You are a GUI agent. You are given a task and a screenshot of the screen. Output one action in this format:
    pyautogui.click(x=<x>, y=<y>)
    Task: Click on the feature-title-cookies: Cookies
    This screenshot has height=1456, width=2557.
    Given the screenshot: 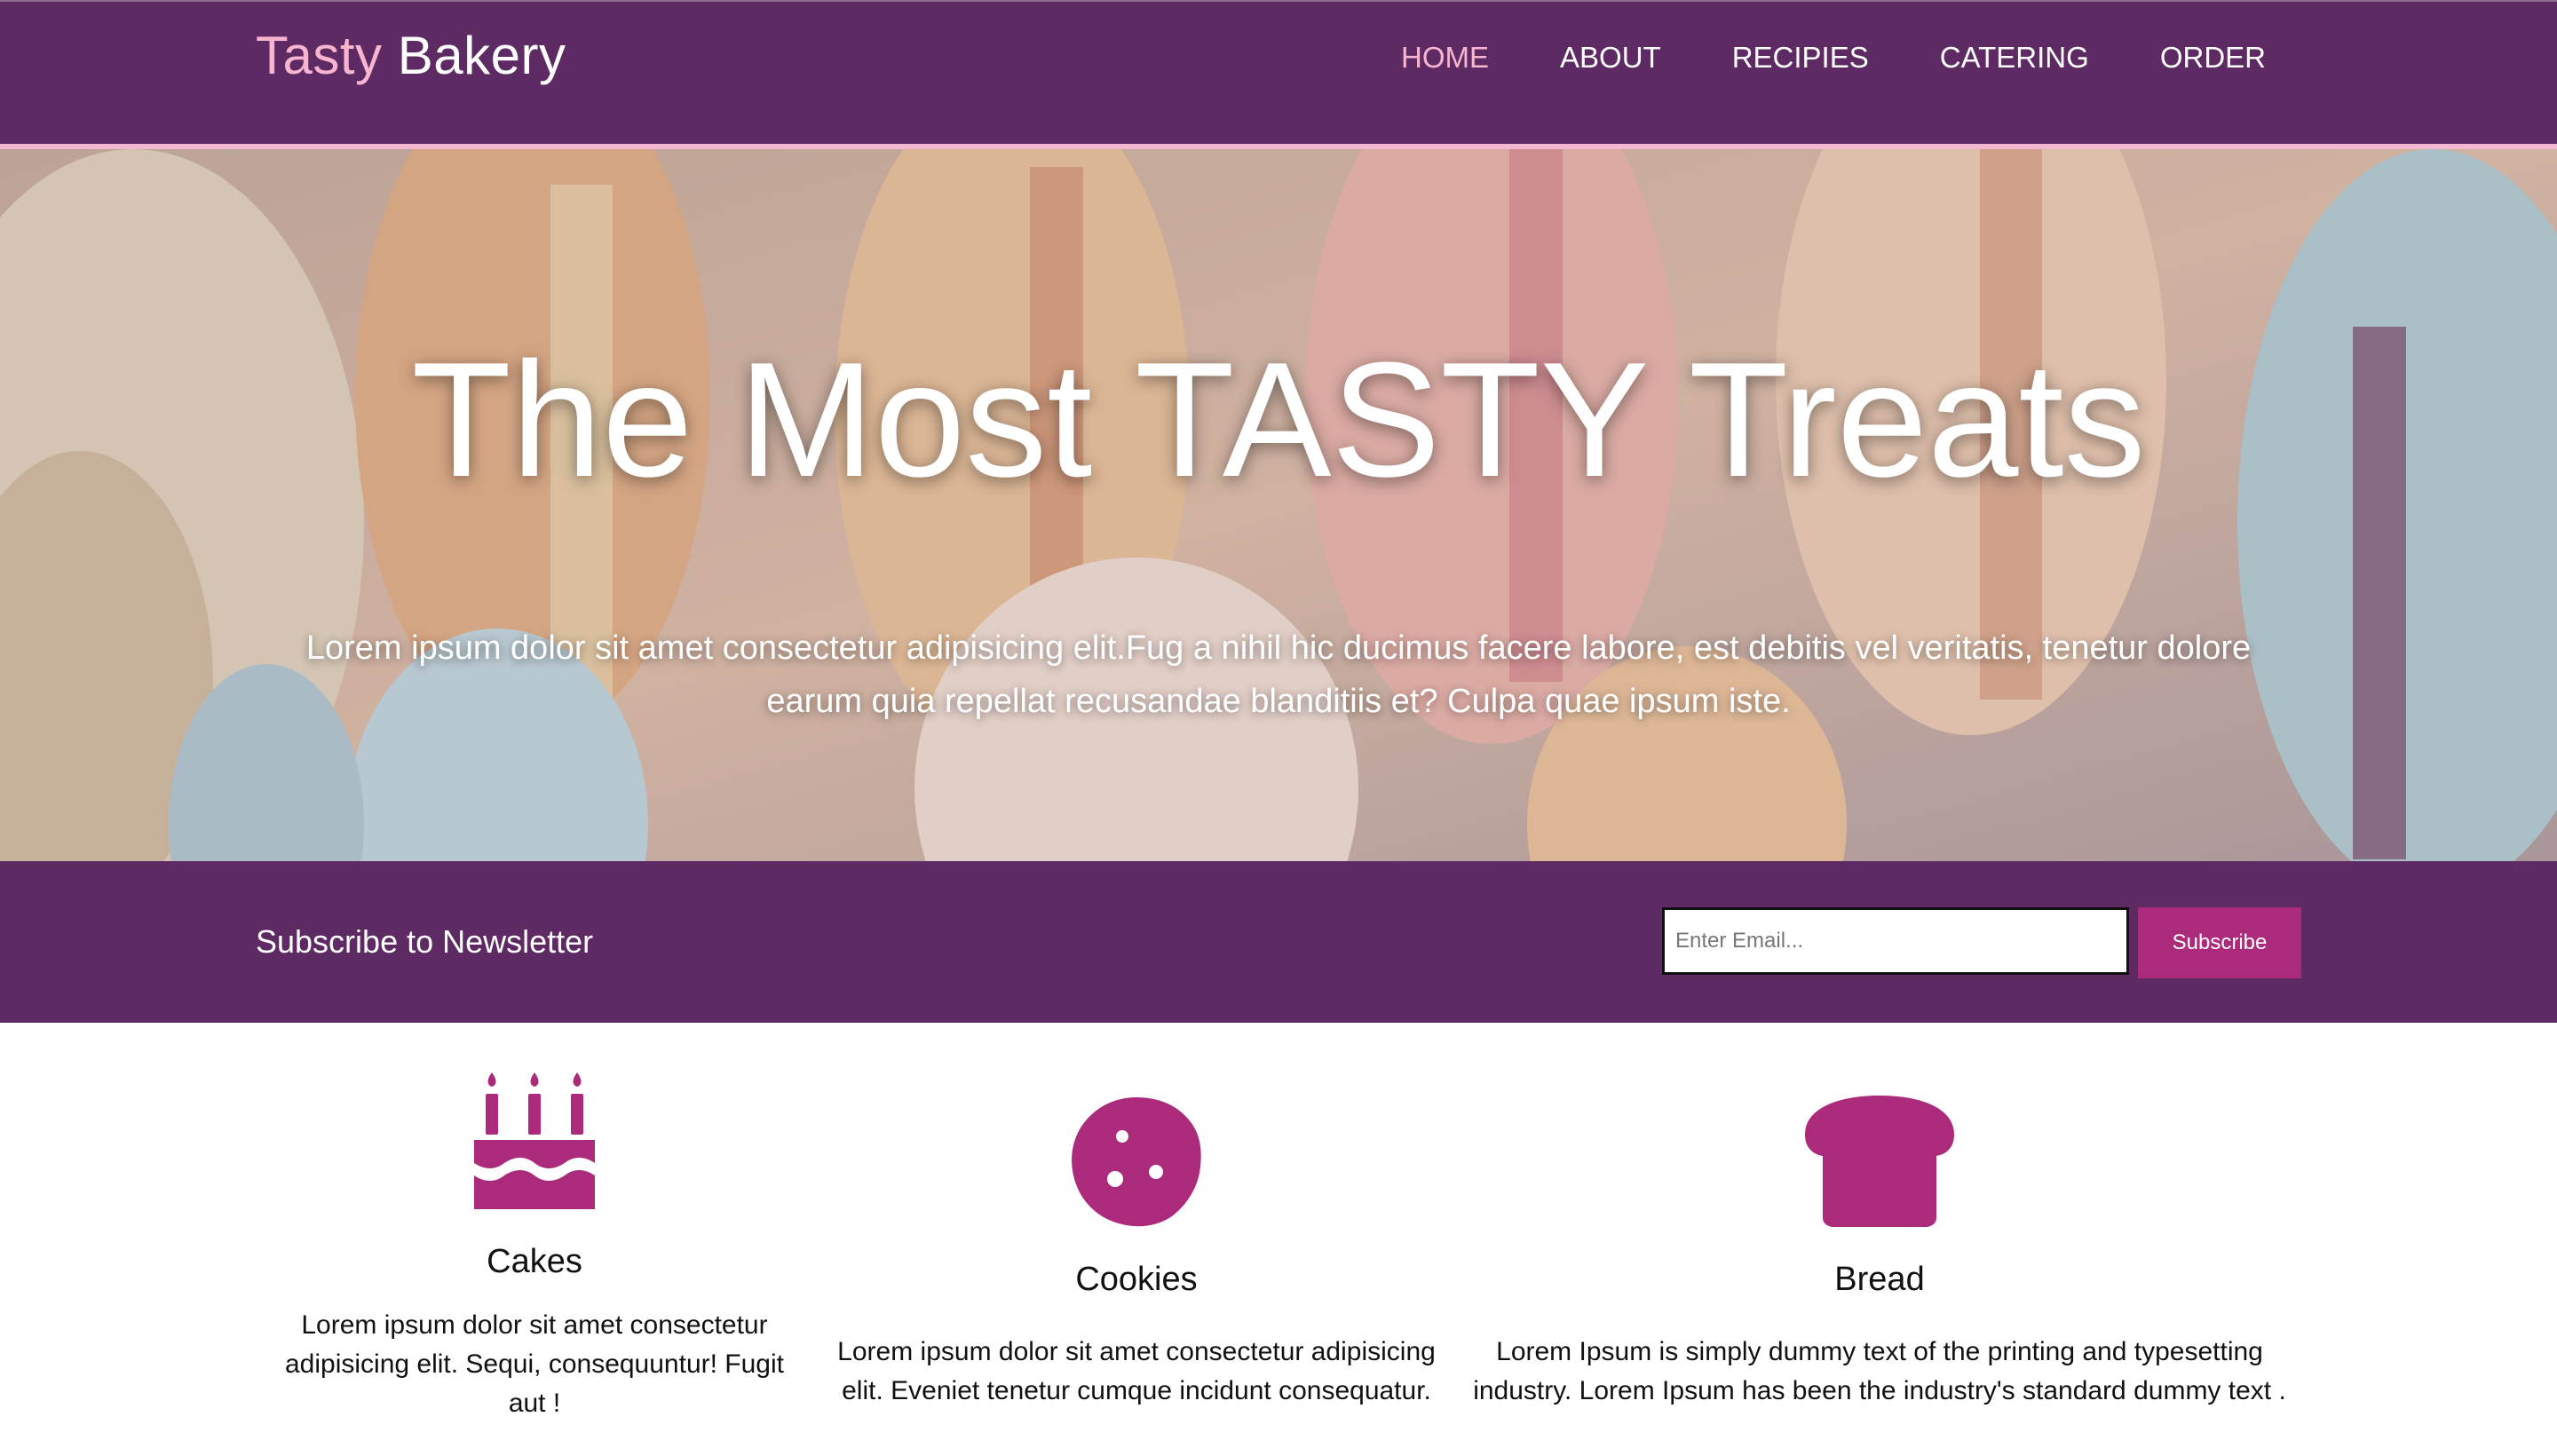 What is the action you would take?
    pyautogui.click(x=1136, y=1279)
    